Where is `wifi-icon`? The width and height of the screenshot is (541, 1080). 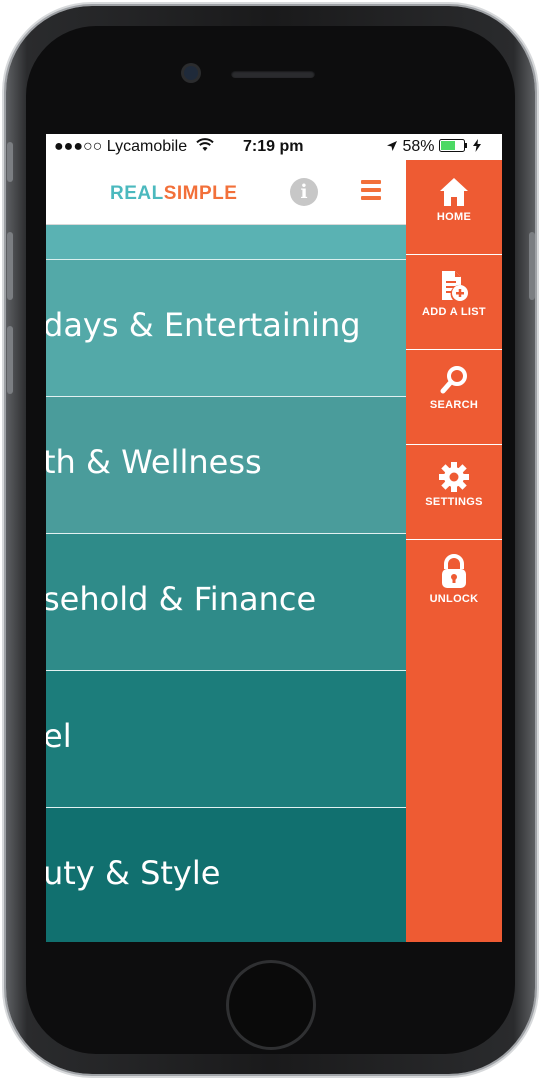
wifi-icon is located at coordinates (204, 147).